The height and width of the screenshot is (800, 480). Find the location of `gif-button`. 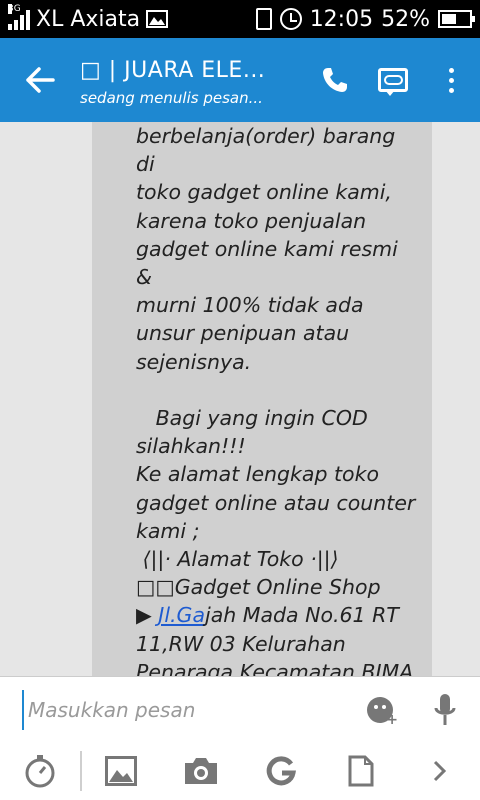

gif-button is located at coordinates (281, 771).